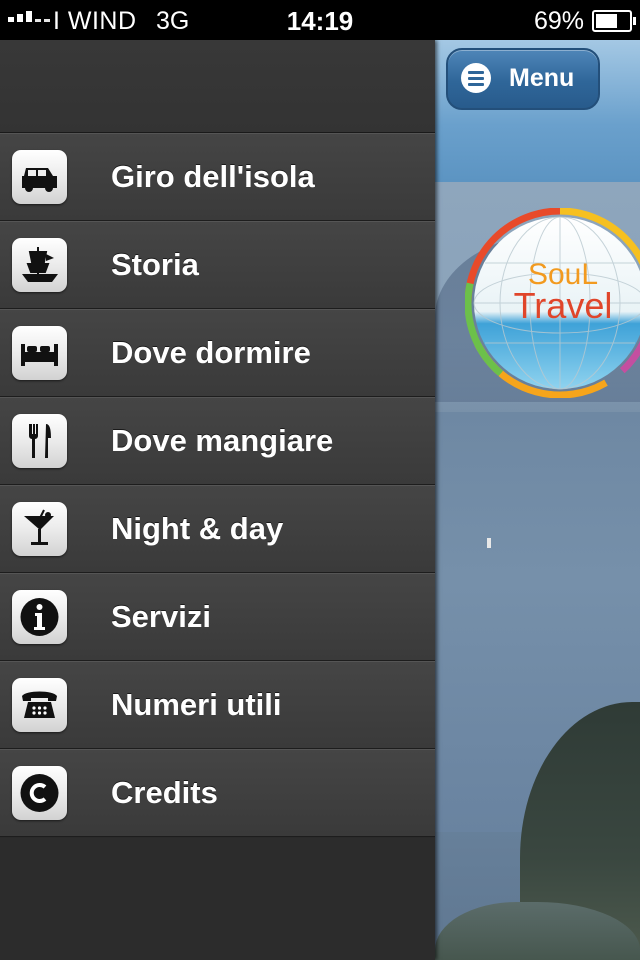 Image resolution: width=640 pixels, height=960 pixels. I want to click on menu-item-night-and-day: Night & day, so click(217, 529).